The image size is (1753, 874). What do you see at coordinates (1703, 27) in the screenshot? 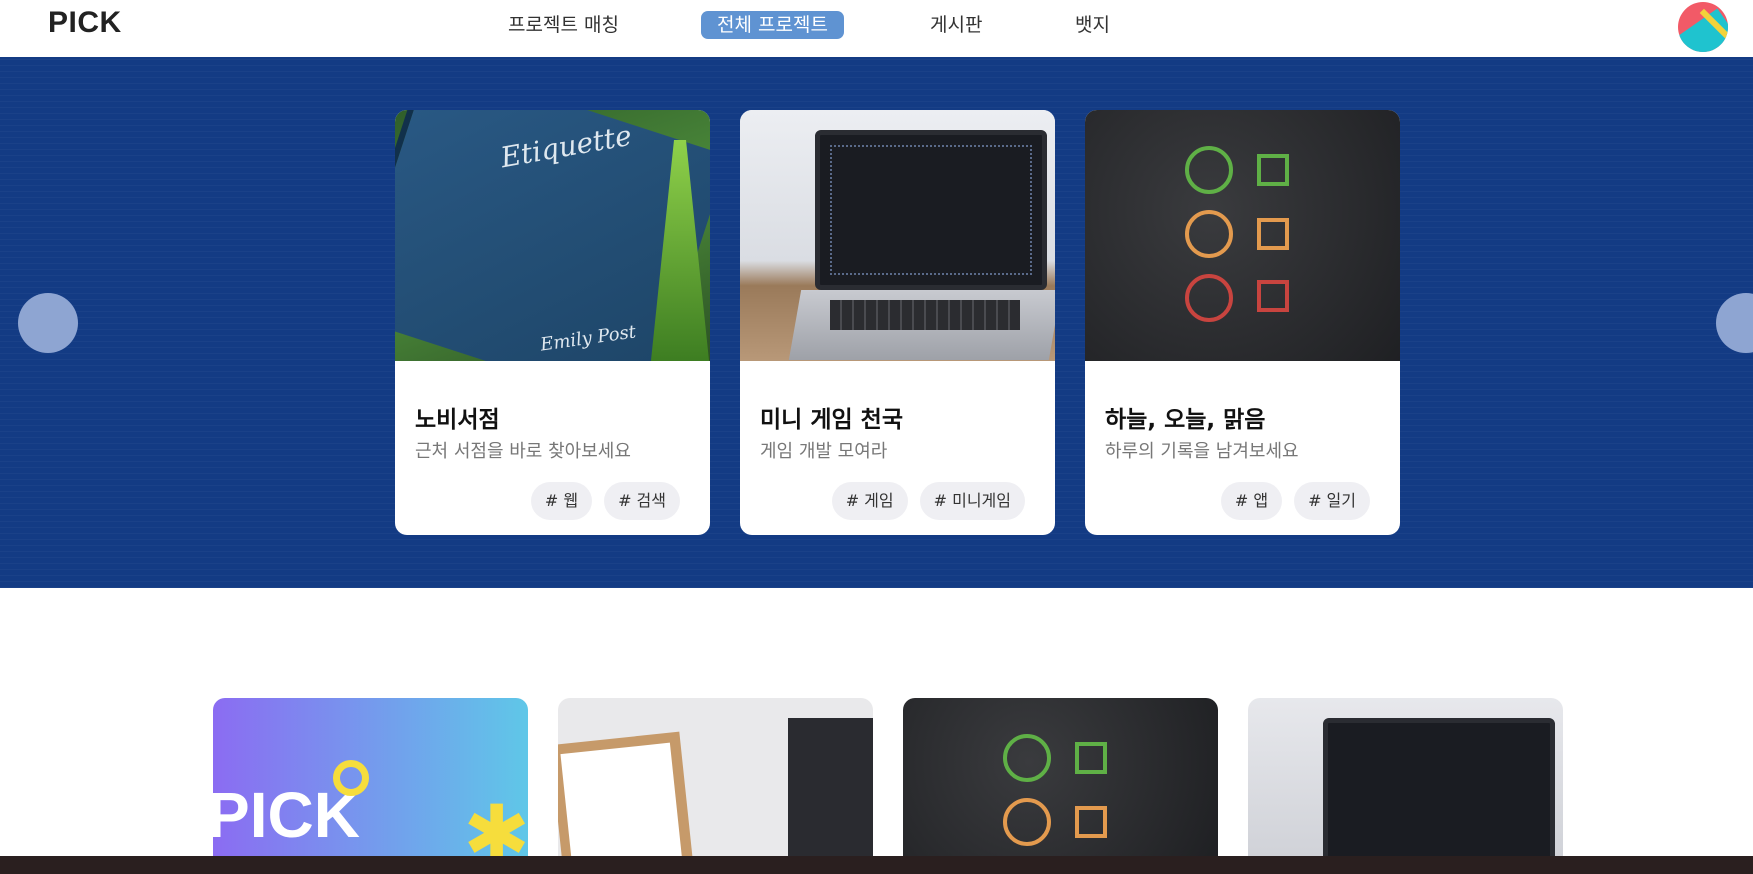
I see `avatar` at bounding box center [1703, 27].